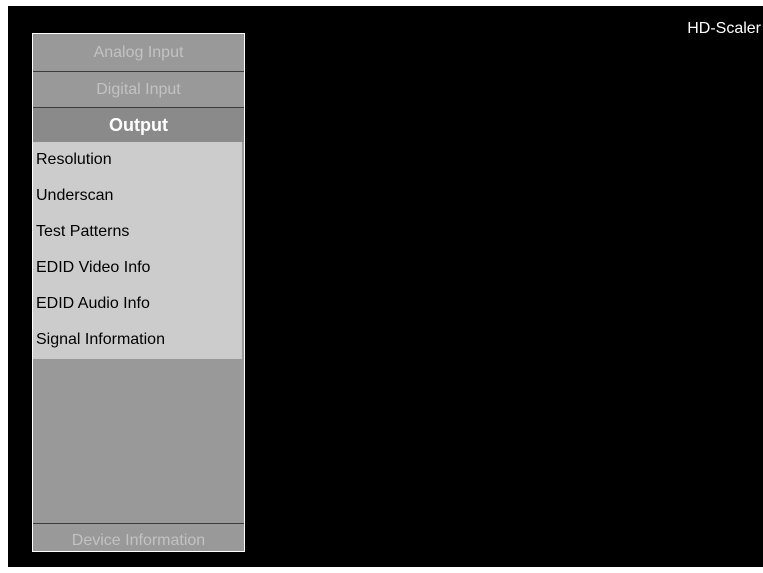 The image size is (763, 573). What do you see at coordinates (137, 232) in the screenshot?
I see `submenu-item-test-patterns: Test Patterns` at bounding box center [137, 232].